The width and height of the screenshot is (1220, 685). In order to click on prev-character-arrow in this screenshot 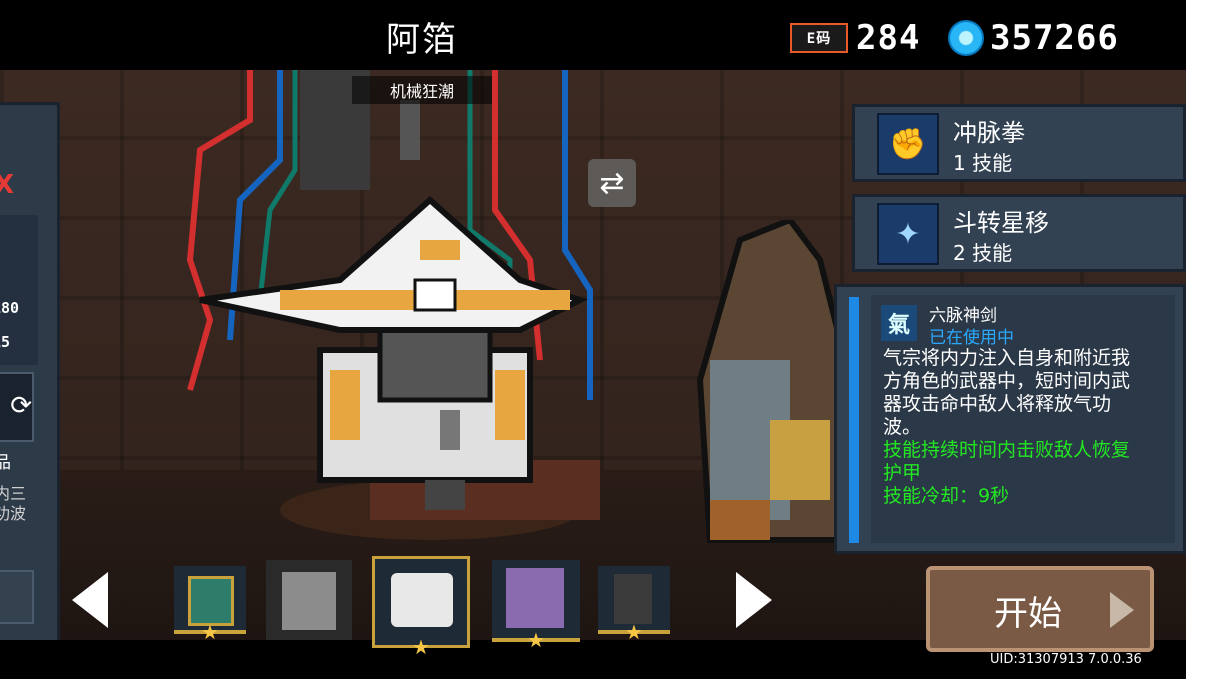, I will do `click(90, 600)`.